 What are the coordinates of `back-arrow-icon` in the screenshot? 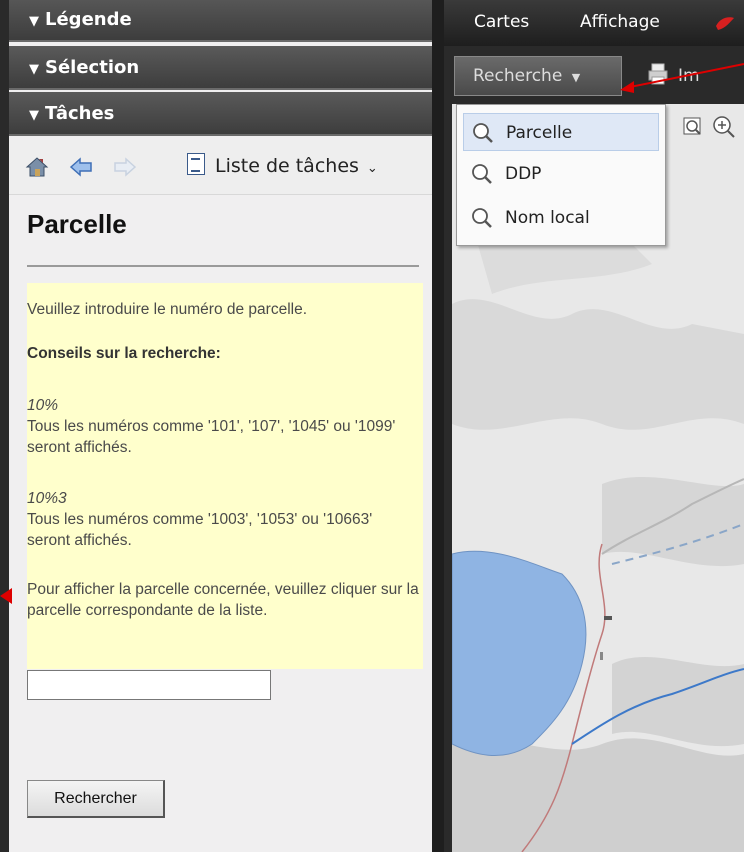 It's located at (81, 167).